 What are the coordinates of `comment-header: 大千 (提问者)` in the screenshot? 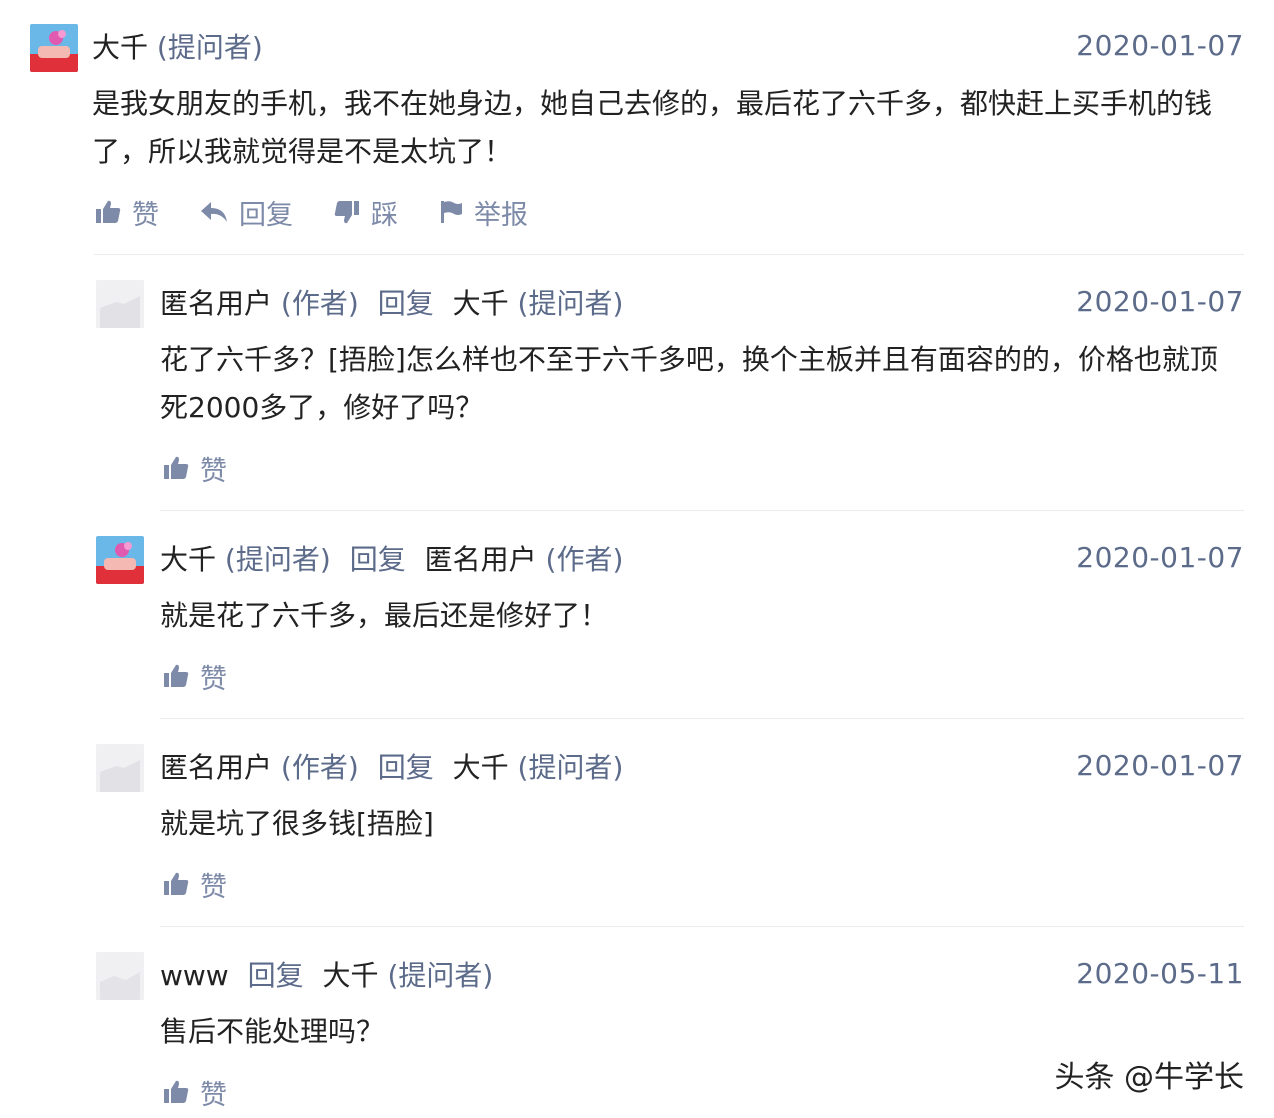 It's located at (177, 48).